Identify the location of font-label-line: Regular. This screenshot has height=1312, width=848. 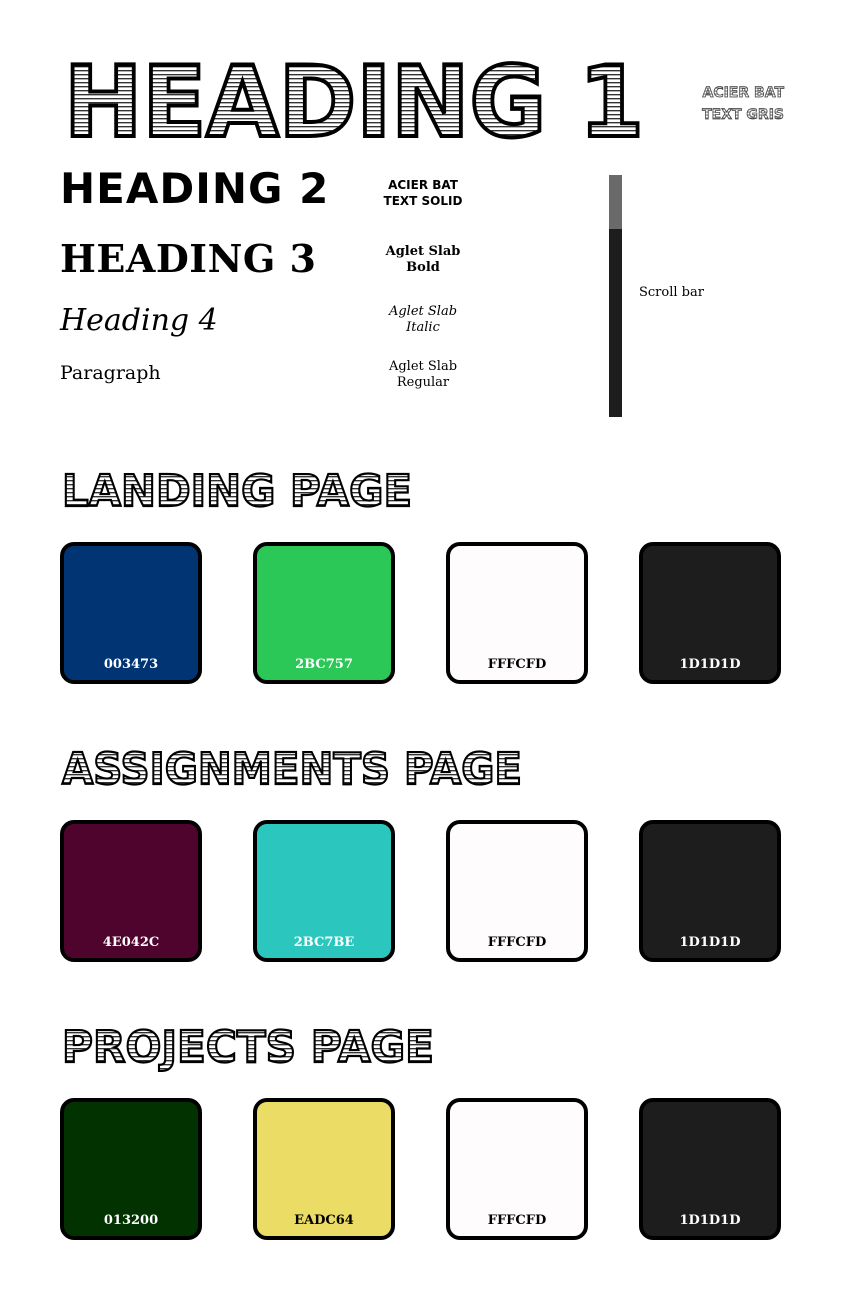
(423, 382).